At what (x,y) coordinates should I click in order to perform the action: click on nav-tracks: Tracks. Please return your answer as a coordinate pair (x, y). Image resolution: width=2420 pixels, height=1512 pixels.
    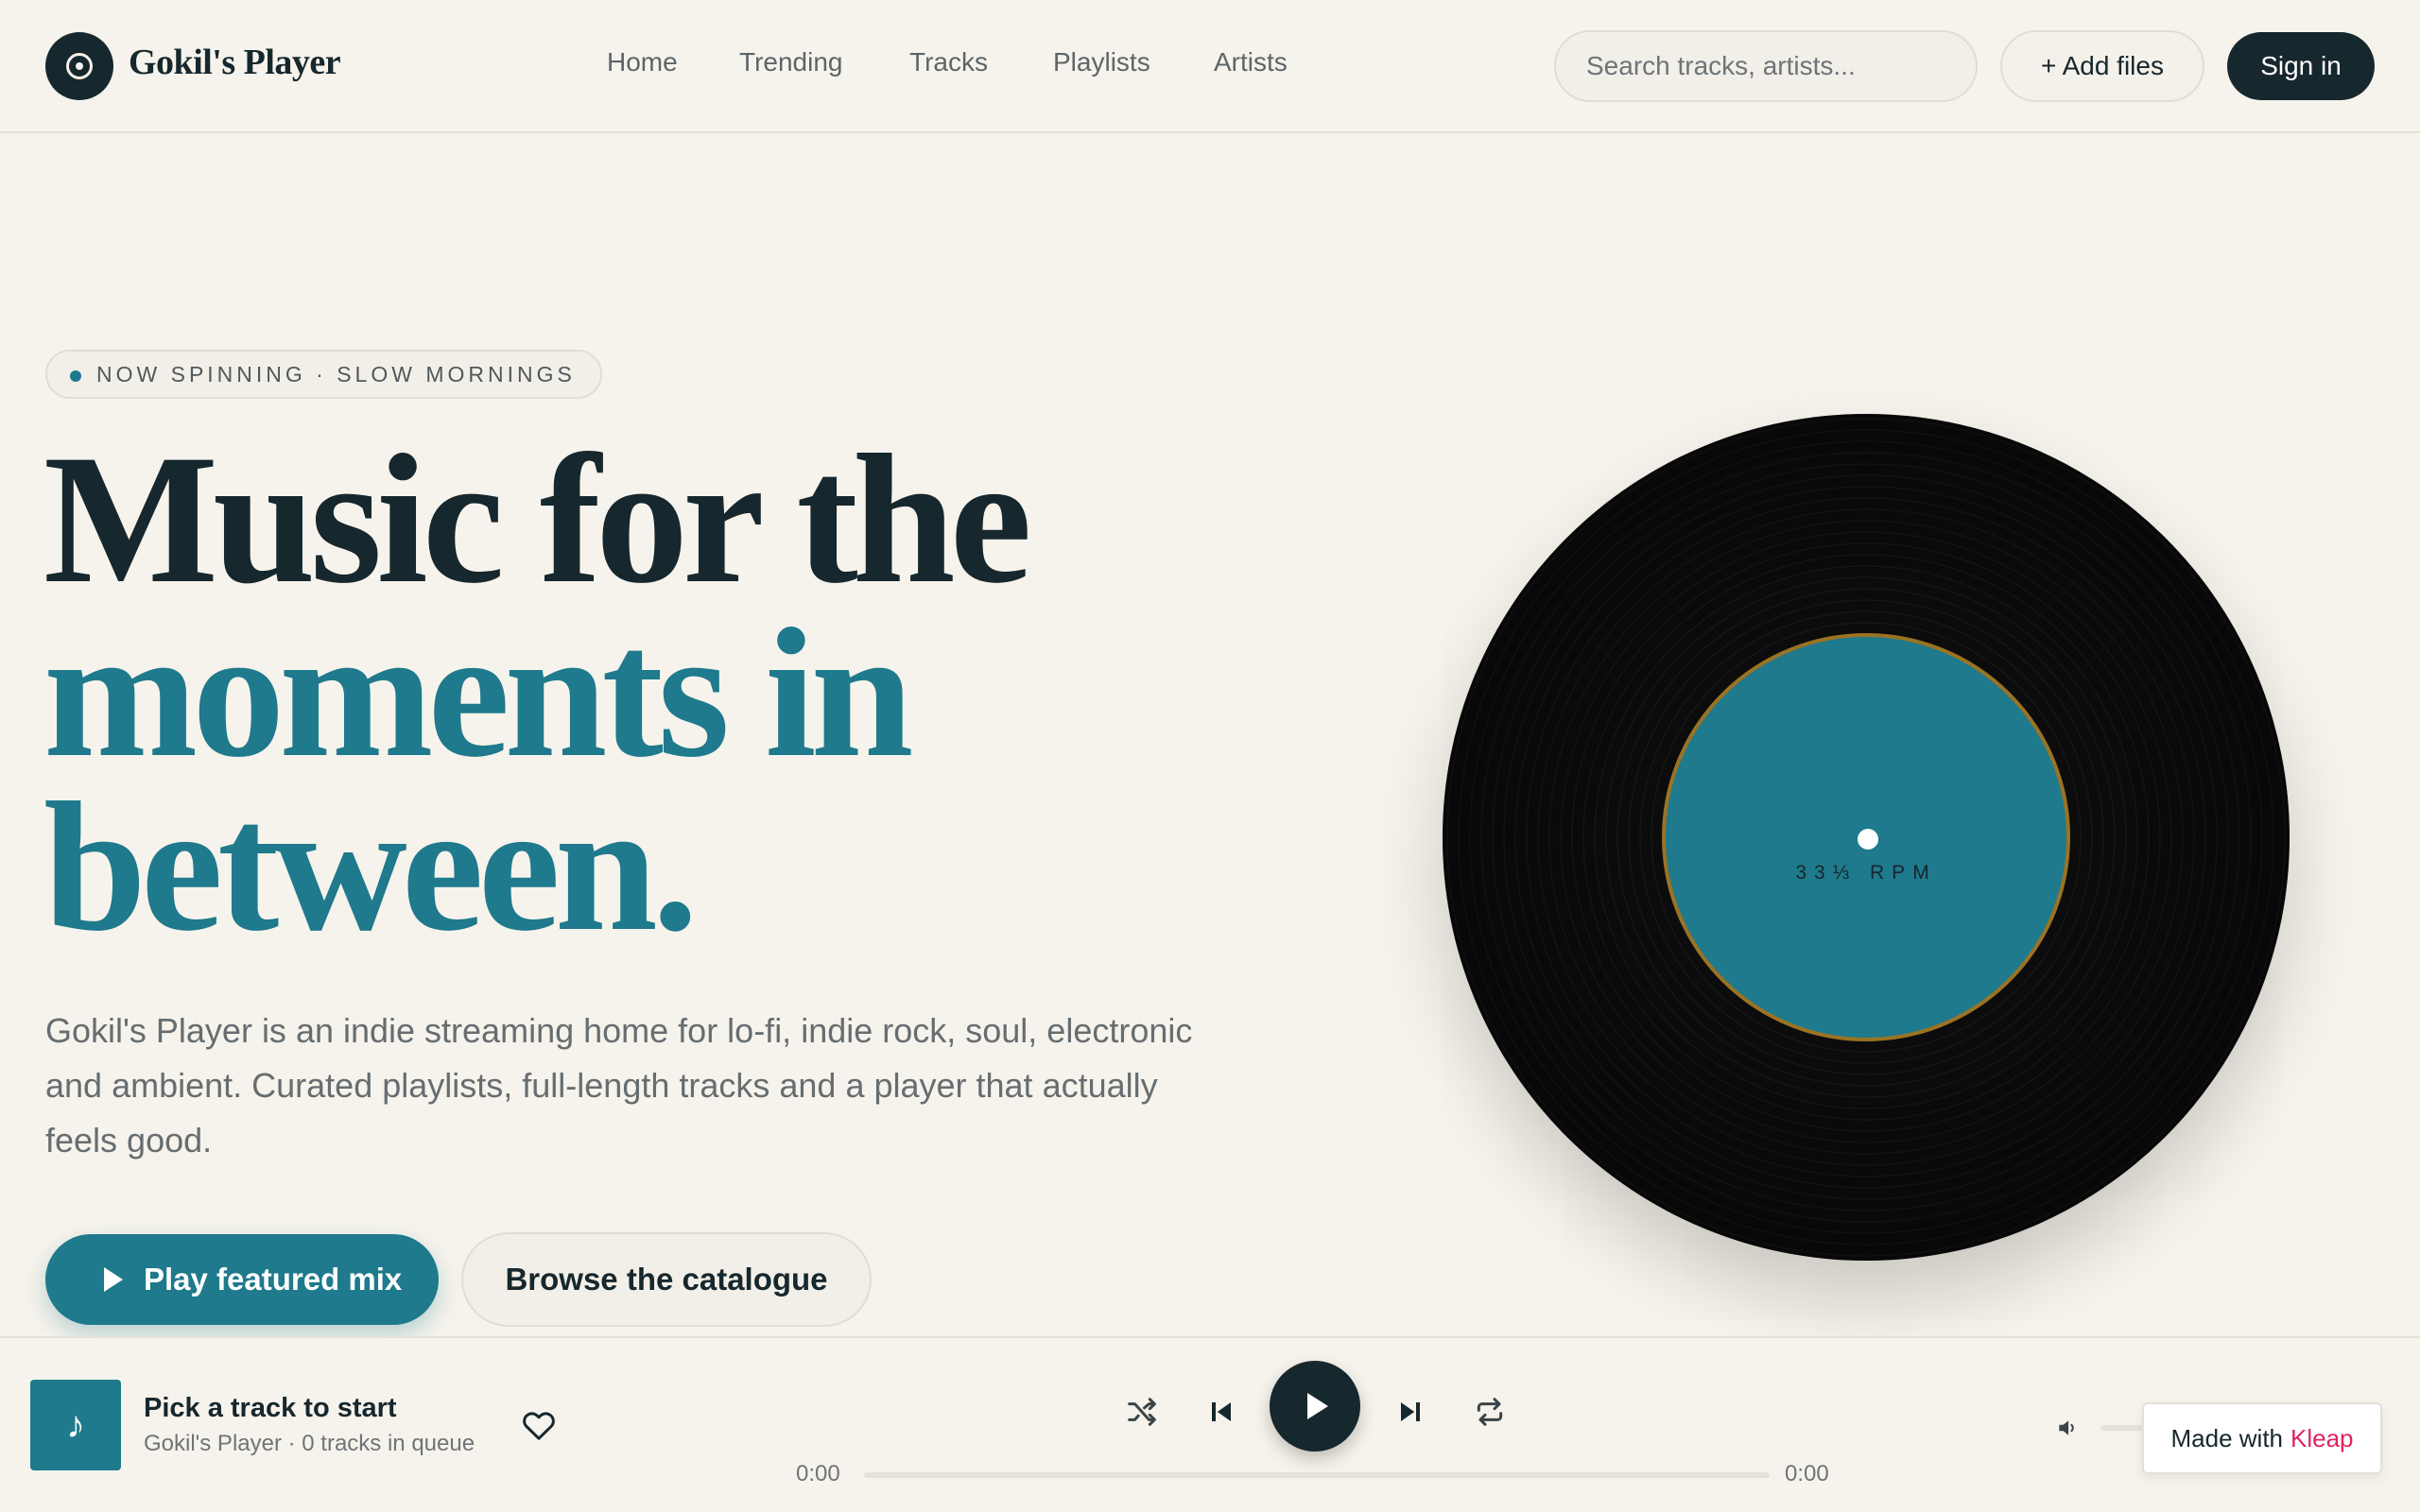
    Looking at the image, I should click on (948, 62).